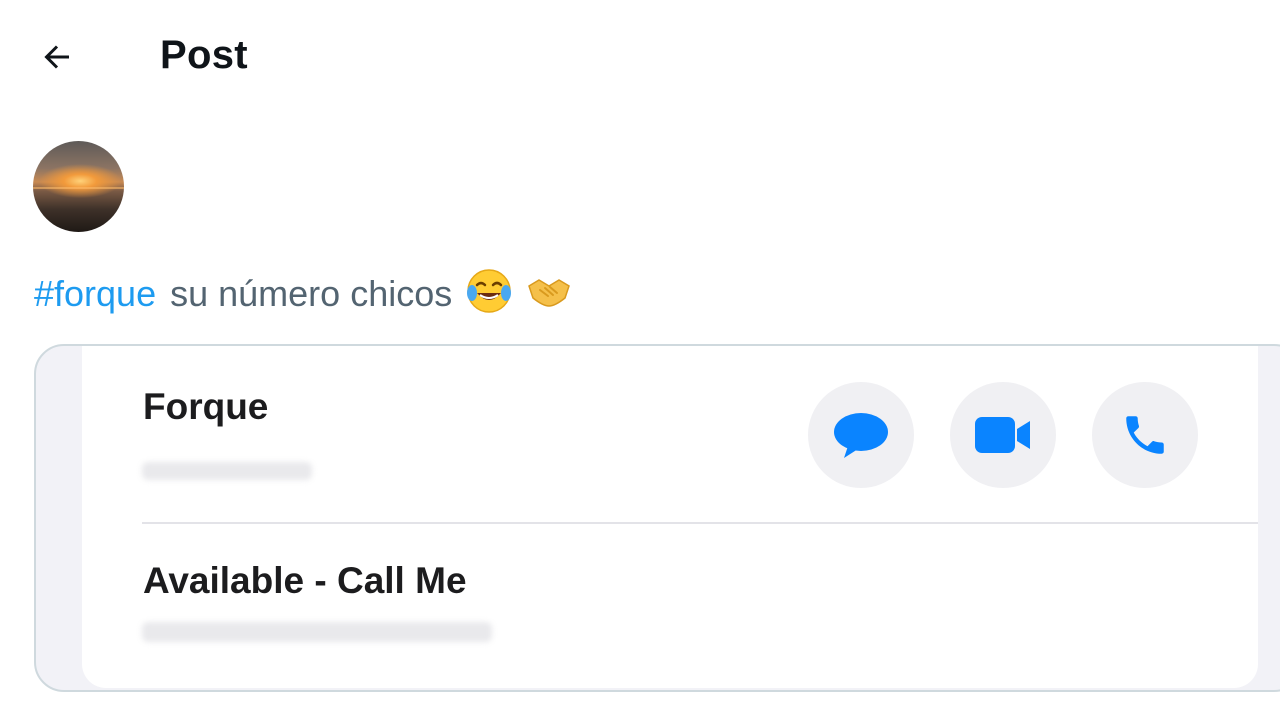 The width and height of the screenshot is (1280, 720). Describe the element at coordinates (489, 291) in the screenshot. I see `face-with-tears-of-joy-icon` at that location.